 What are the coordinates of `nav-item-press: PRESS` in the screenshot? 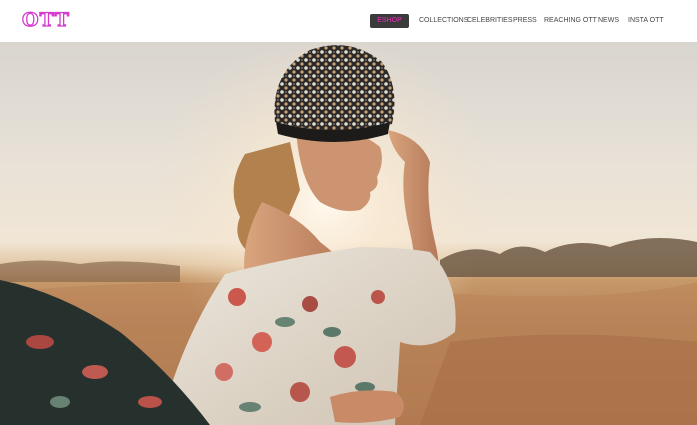 It's located at (525, 21).